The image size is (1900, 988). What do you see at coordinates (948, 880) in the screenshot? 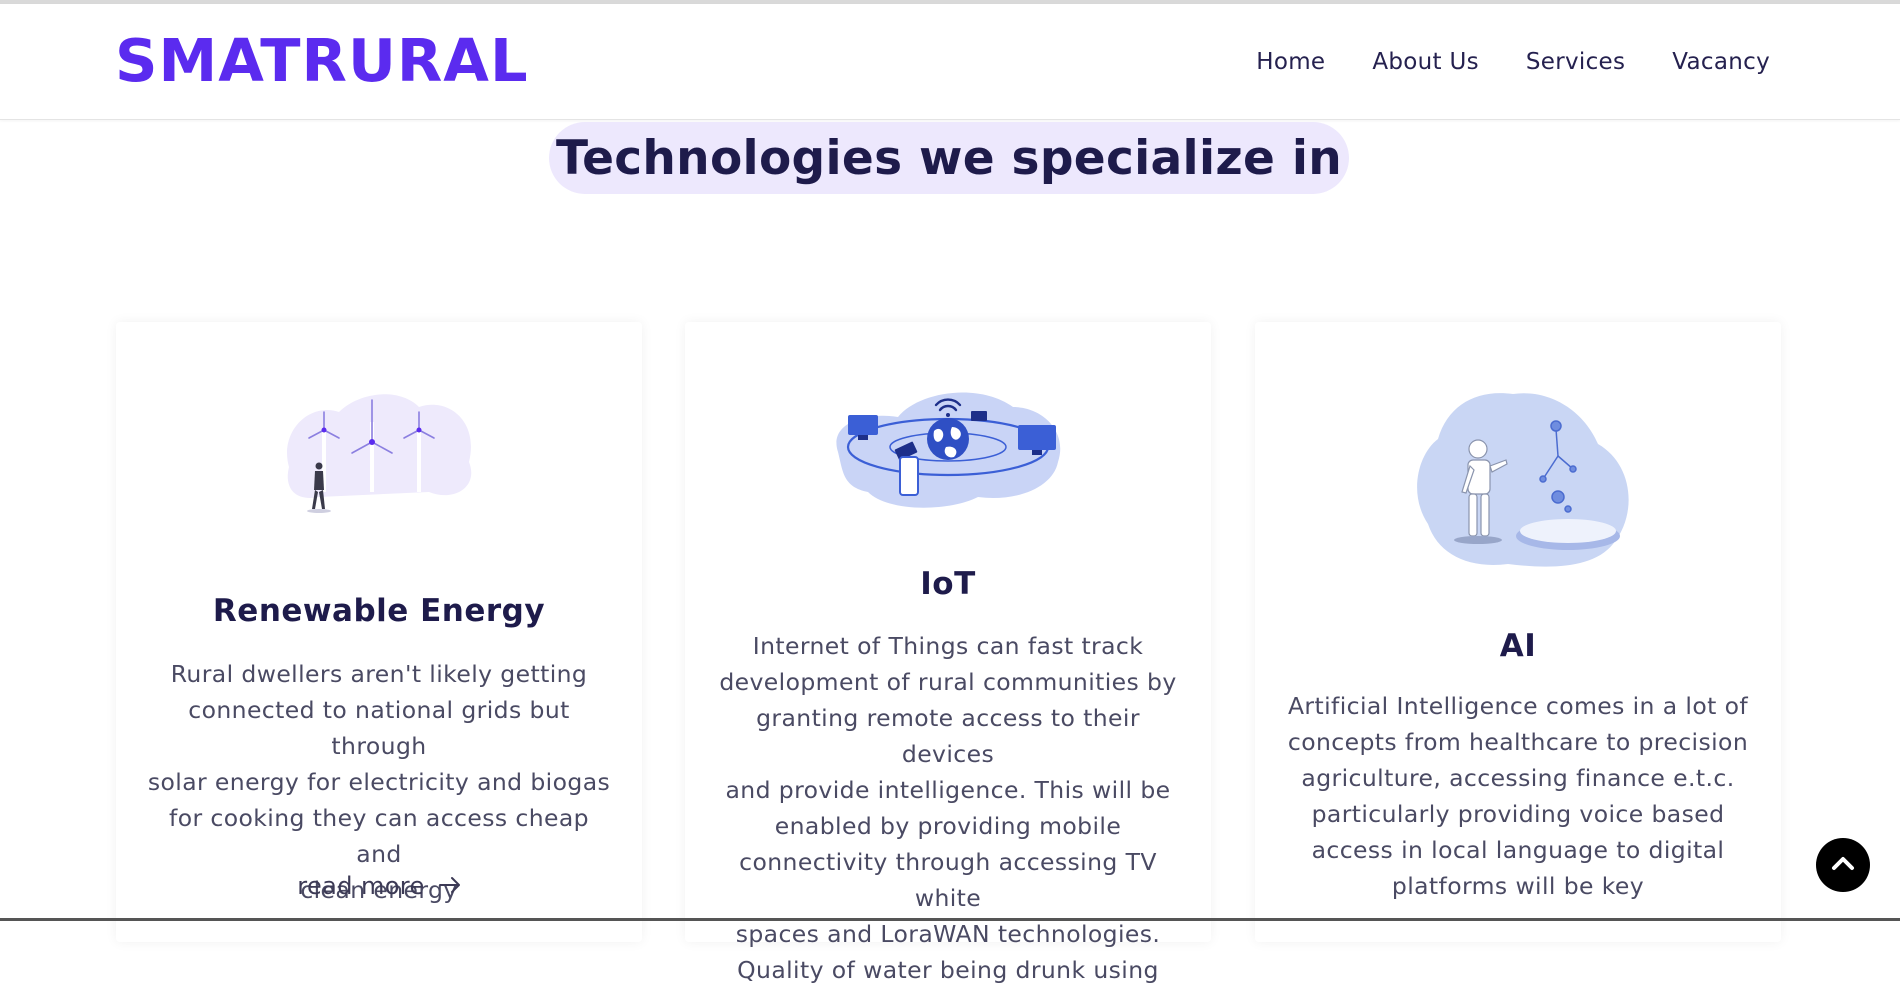
I see `card-text-line: connectivity through accessing TV white` at bounding box center [948, 880].